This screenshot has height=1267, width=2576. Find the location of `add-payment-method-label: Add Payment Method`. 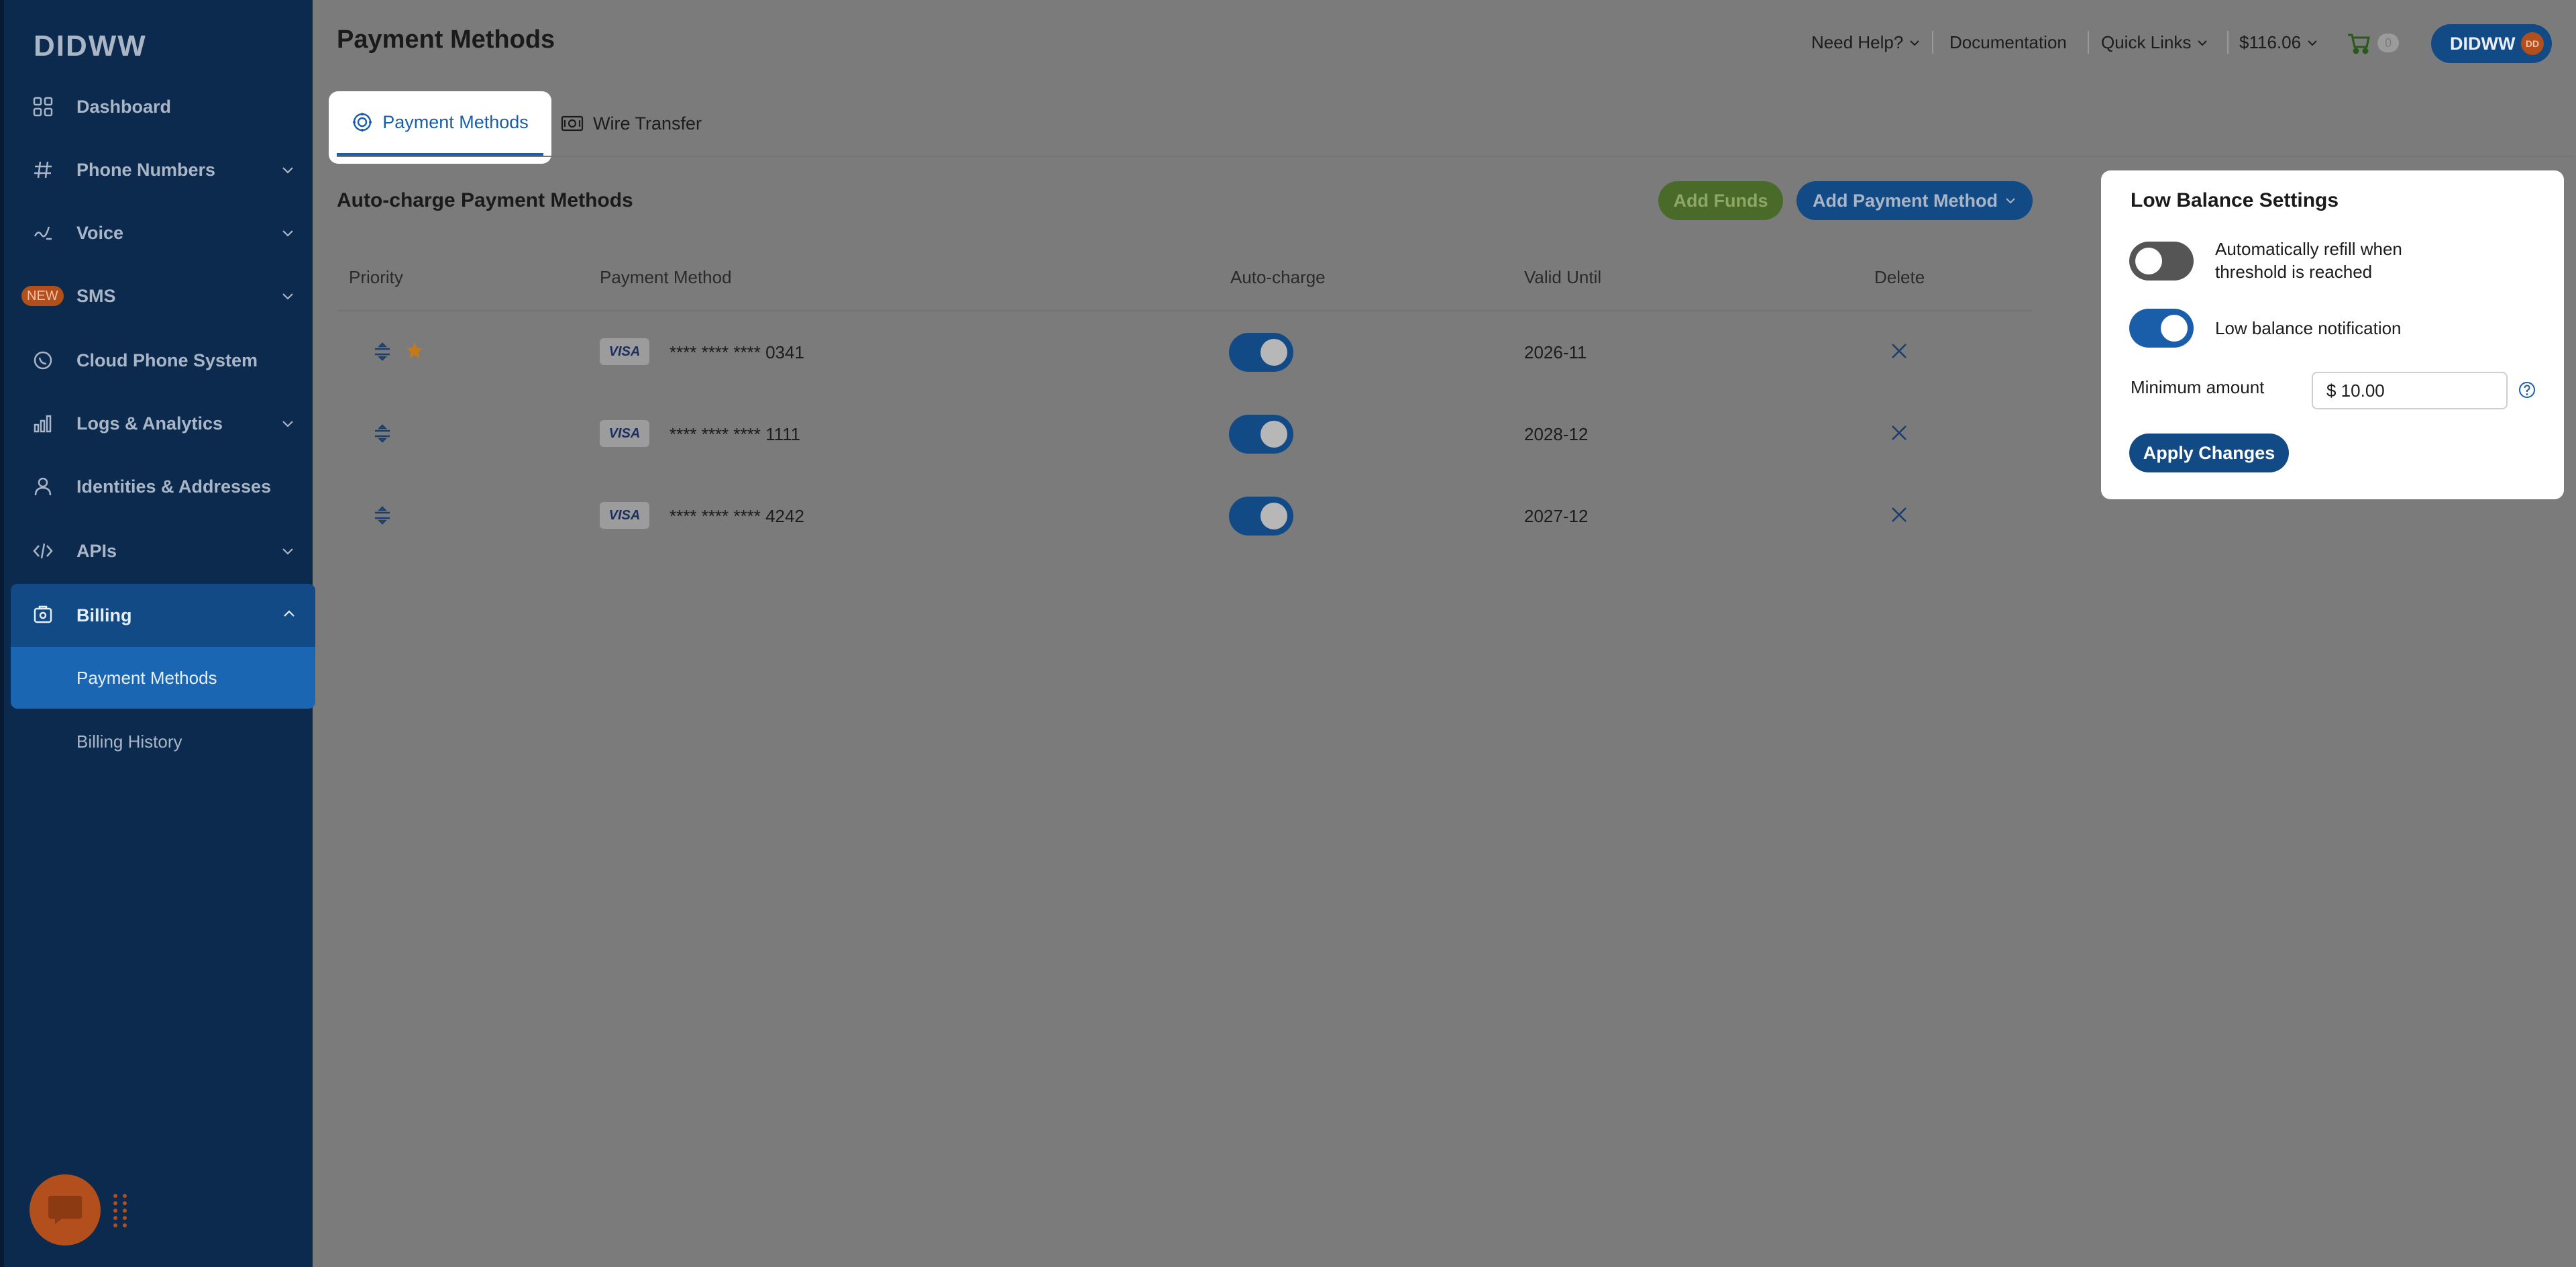

add-payment-method-label: Add Payment Method is located at coordinates (1905, 200).